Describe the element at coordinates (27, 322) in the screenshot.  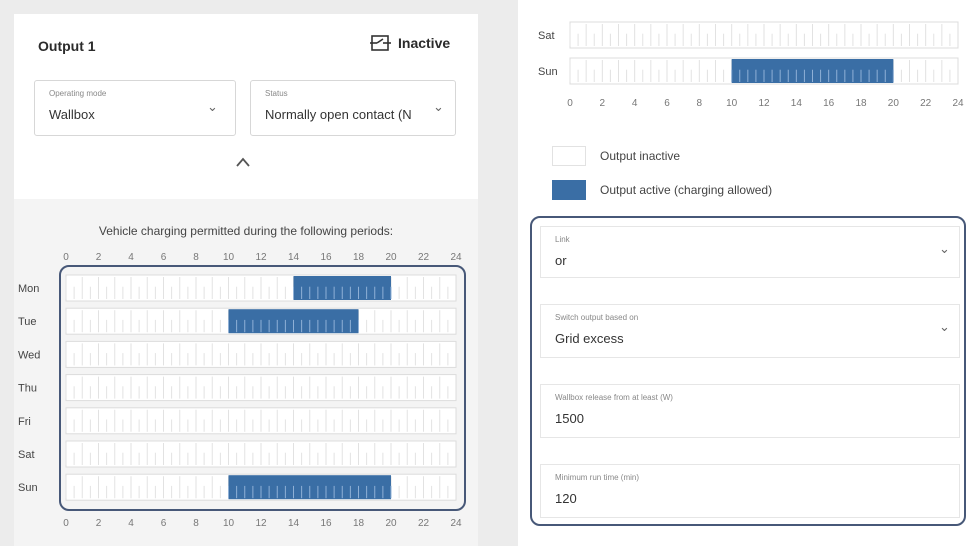
I see `day-label: Tue` at that location.